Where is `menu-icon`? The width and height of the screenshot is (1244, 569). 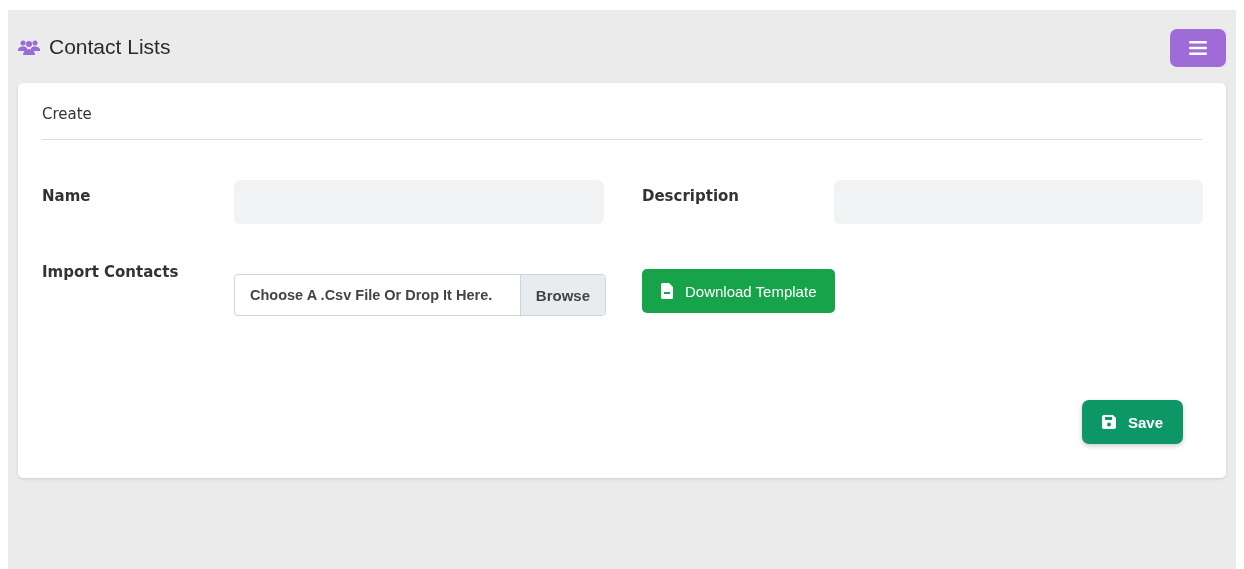
menu-icon is located at coordinates (1198, 47).